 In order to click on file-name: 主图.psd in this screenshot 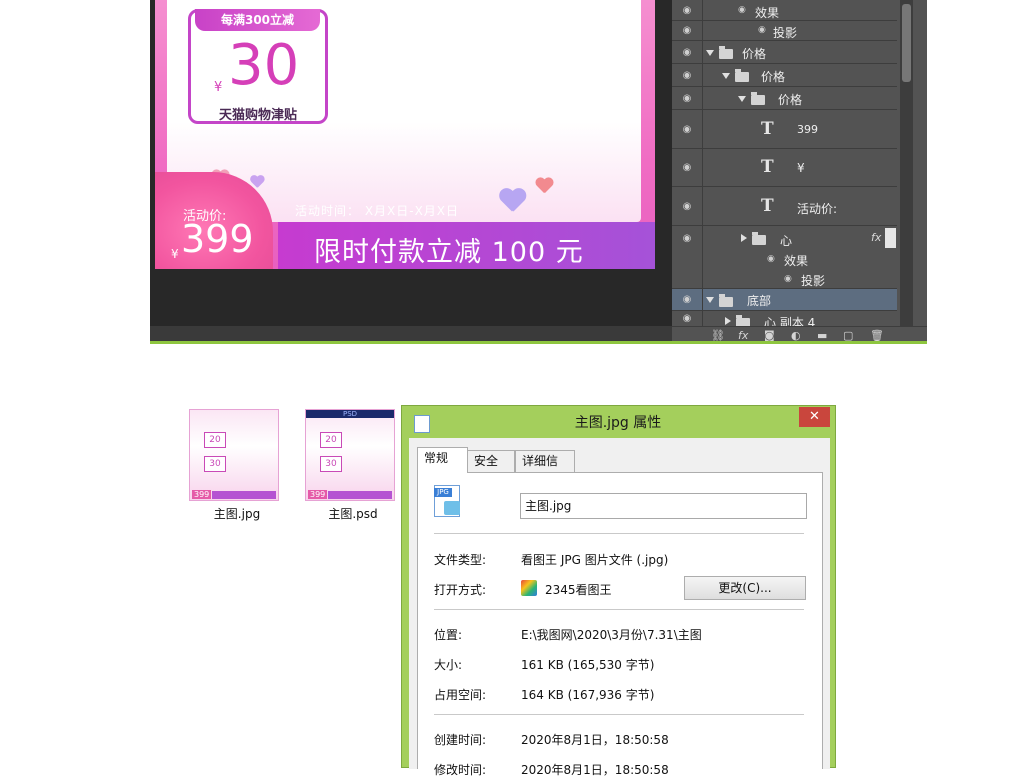, I will do `click(353, 514)`.